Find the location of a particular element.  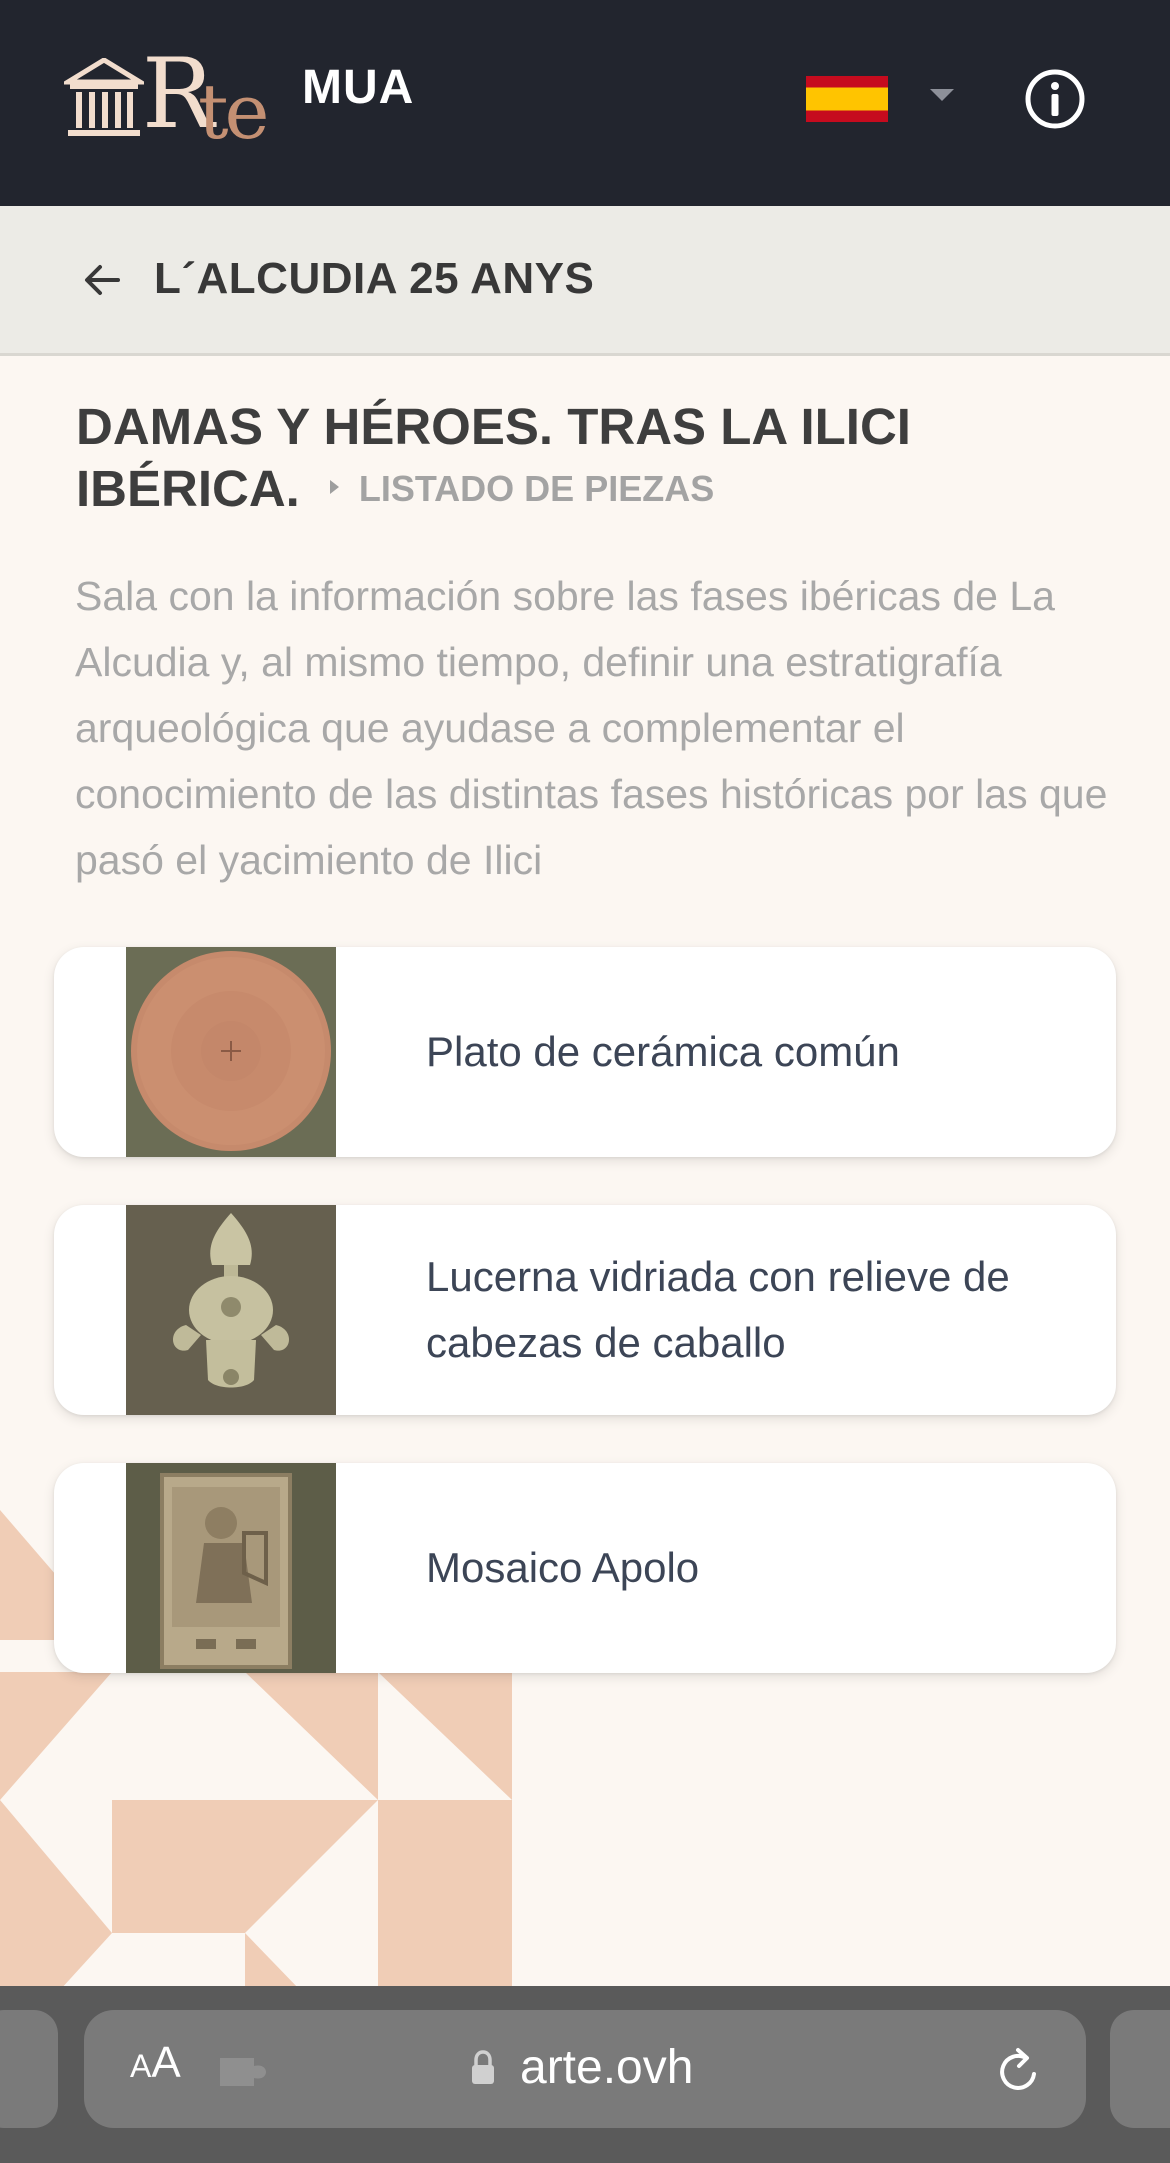

piece-card: Plato de cerámica común is located at coordinates (585, 1052).